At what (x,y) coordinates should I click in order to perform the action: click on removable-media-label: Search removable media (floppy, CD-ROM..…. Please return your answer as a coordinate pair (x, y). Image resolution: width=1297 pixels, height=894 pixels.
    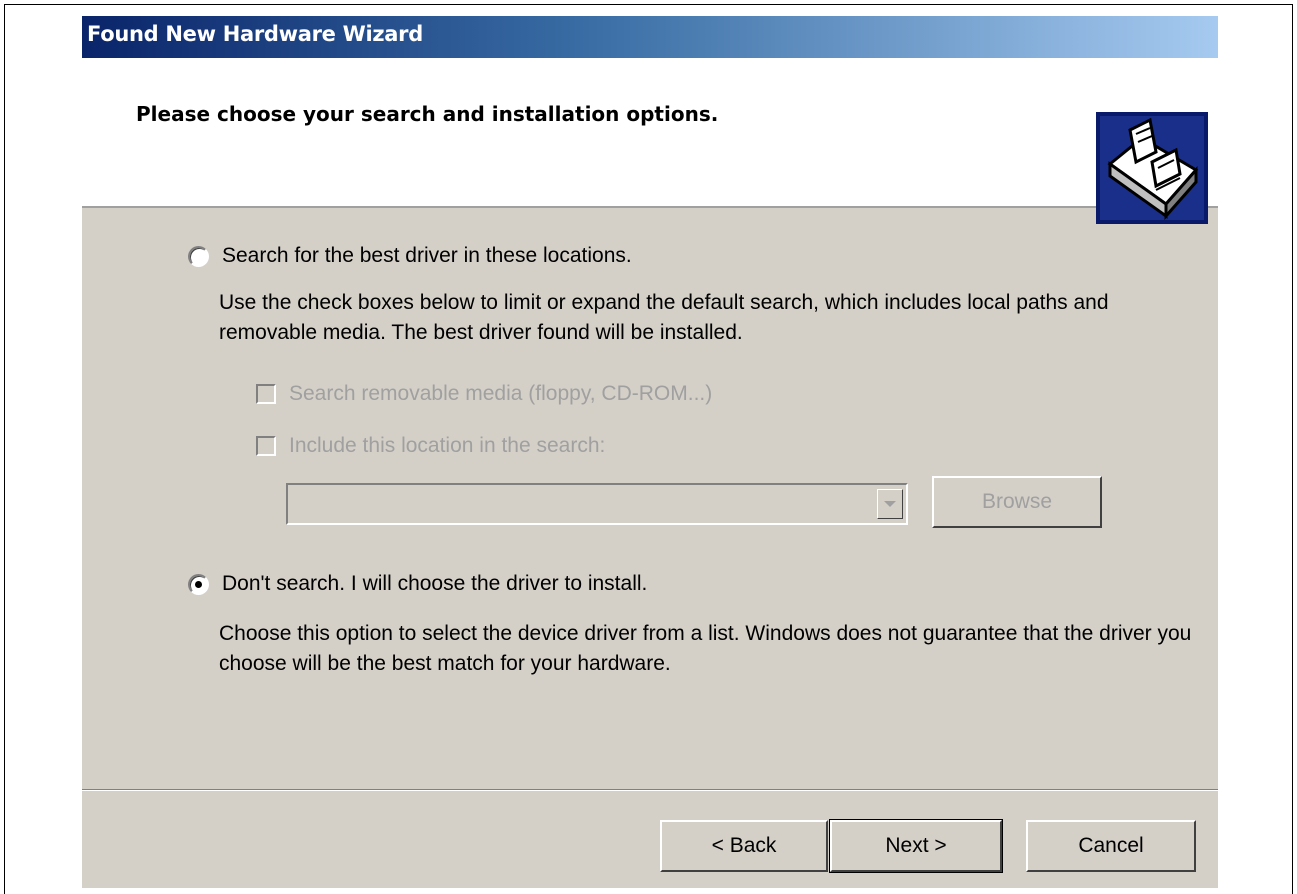
    Looking at the image, I should click on (501, 393).